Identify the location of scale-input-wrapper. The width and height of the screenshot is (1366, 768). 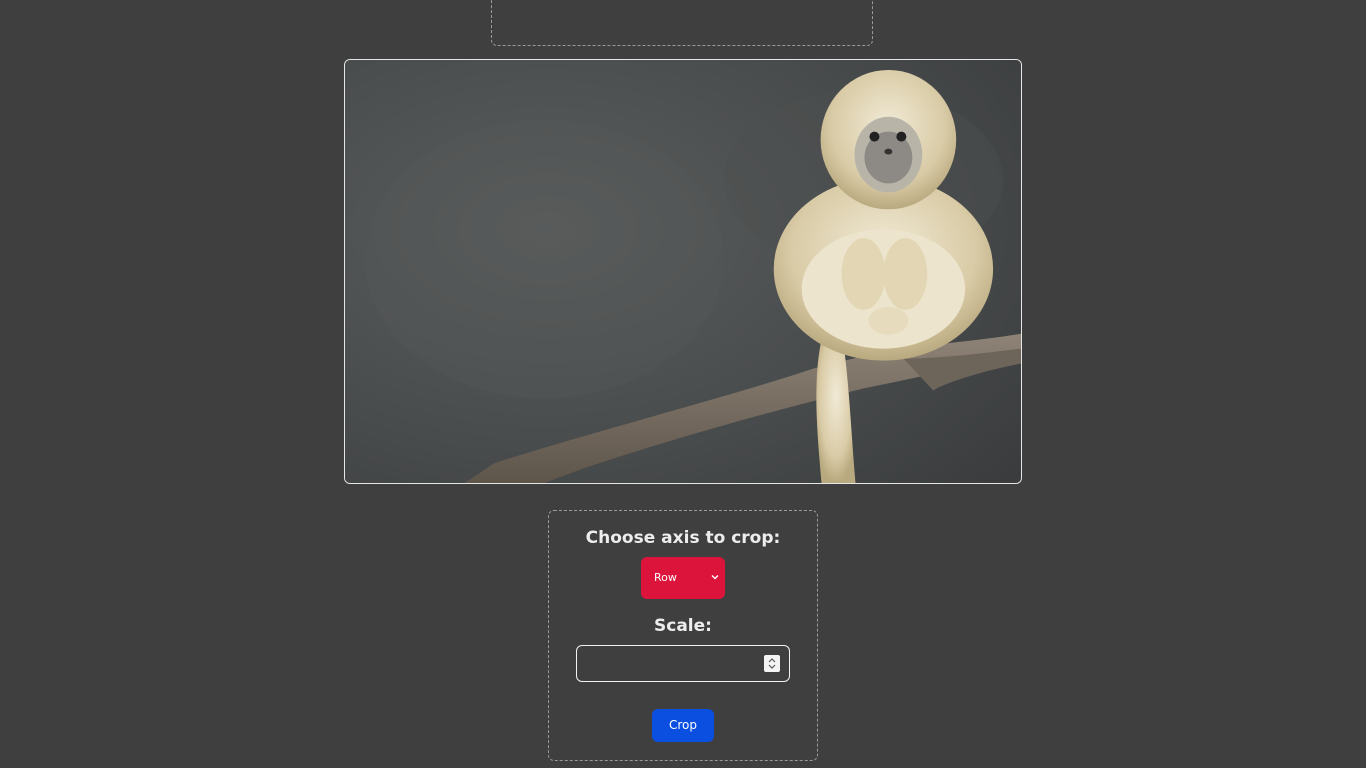
(683, 663).